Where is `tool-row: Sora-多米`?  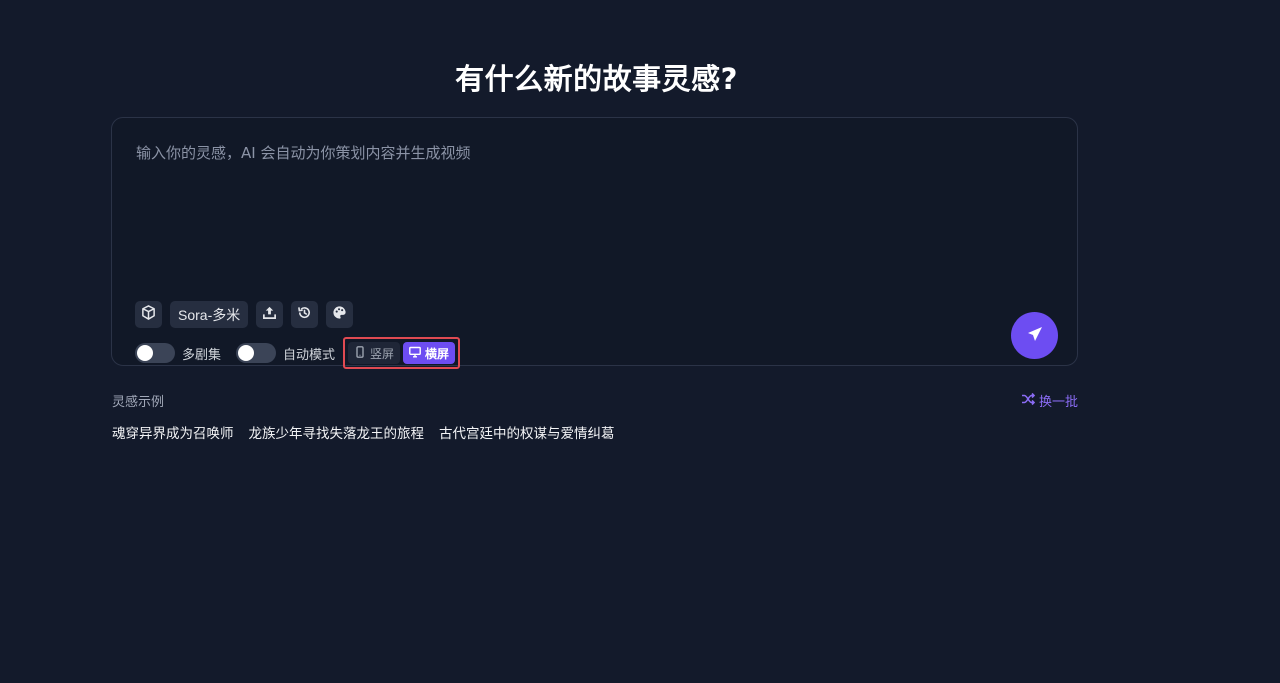 tool-row: Sora-多米 is located at coordinates (244, 314).